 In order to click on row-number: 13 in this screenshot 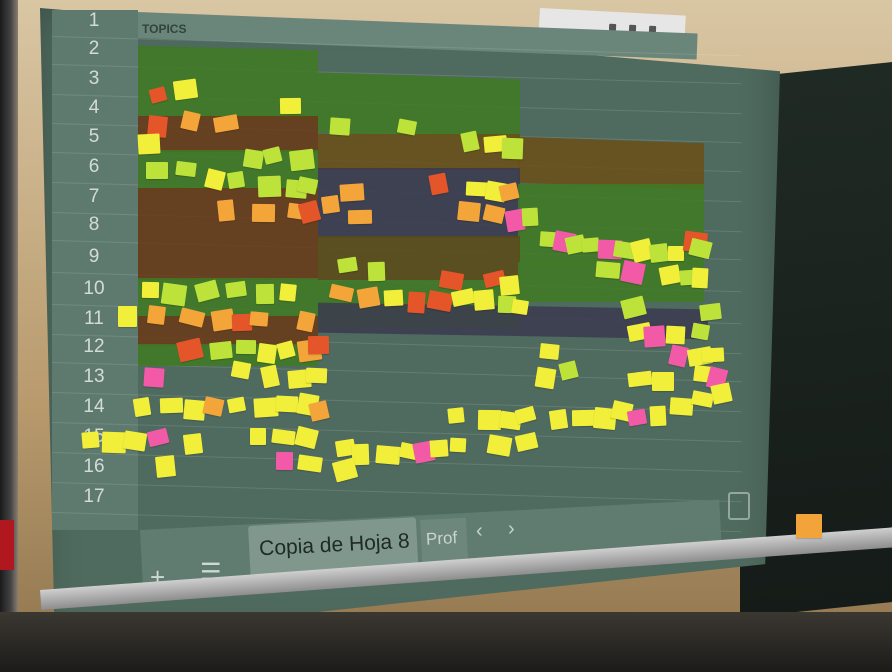, I will do `click(94, 376)`.